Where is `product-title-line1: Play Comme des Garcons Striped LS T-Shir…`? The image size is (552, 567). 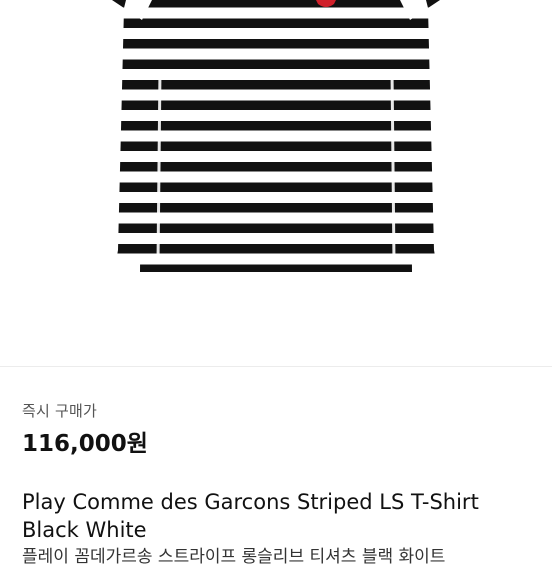
product-title-line1: Play Comme des Garcons Striped LS T-Shir… is located at coordinates (250, 502).